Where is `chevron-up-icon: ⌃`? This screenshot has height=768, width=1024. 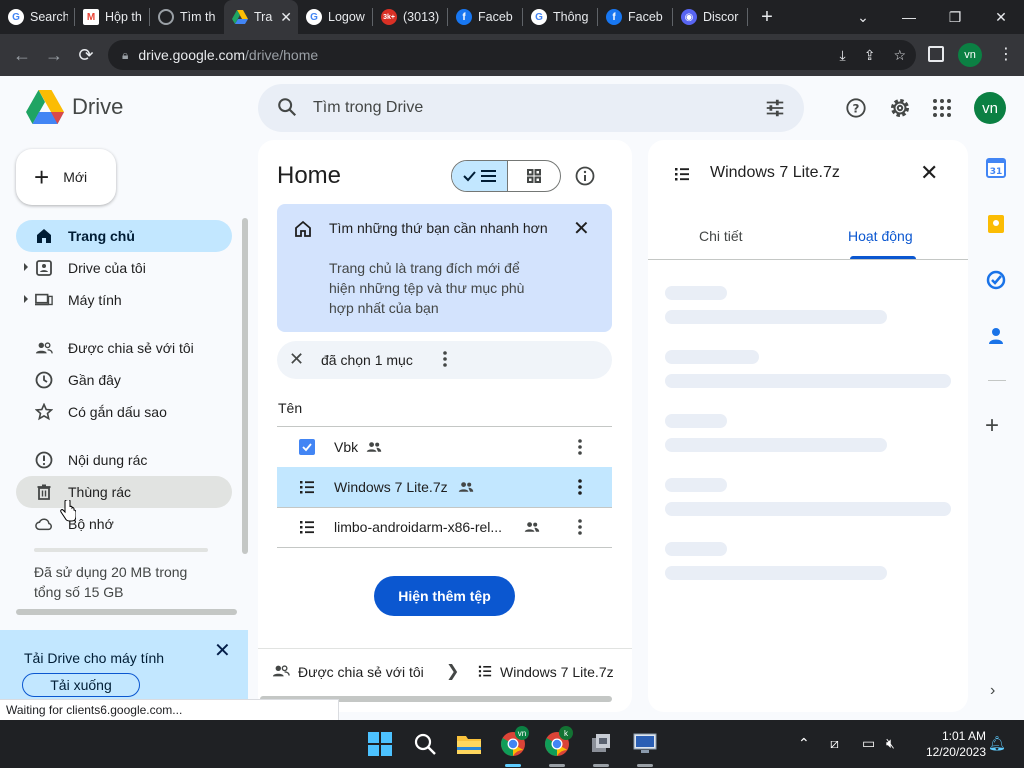 chevron-up-icon: ⌃ is located at coordinates (804, 743).